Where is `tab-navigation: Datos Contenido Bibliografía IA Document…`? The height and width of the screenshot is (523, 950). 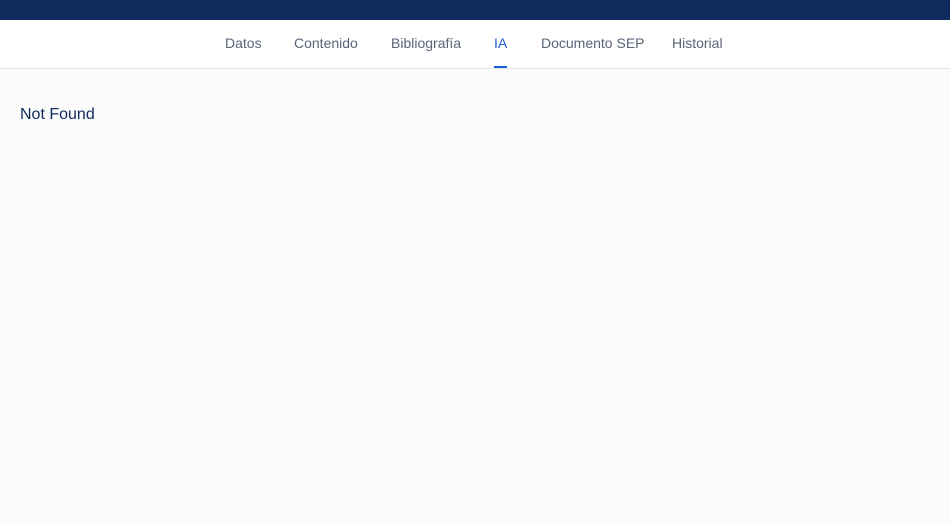
tab-navigation: Datos Contenido Bibliografía IA Document… is located at coordinates (475, 44).